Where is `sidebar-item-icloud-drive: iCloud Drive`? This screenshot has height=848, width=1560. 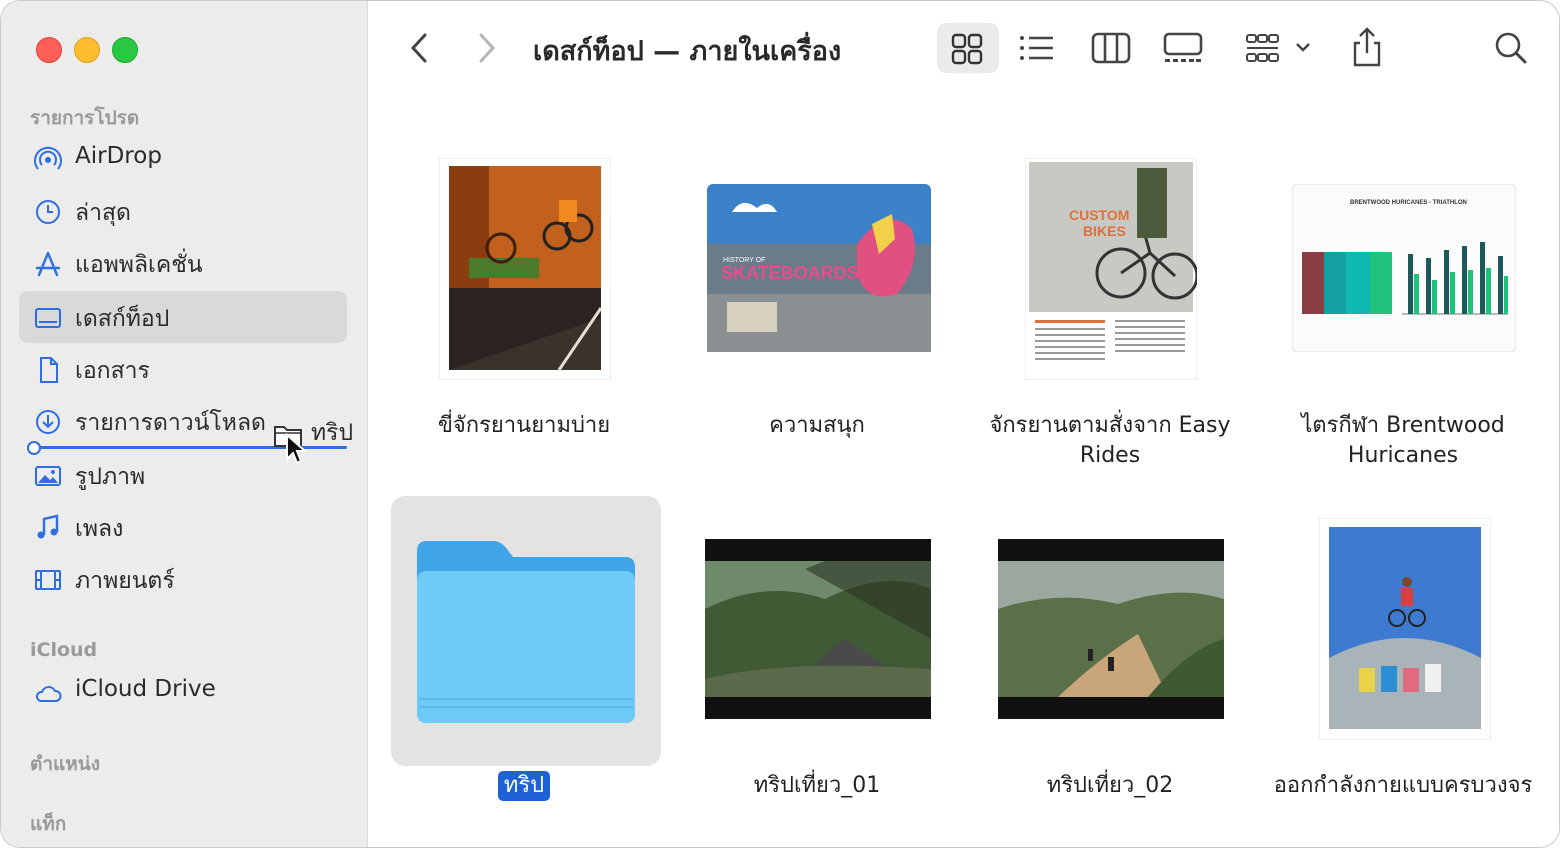
sidebar-item-icloud-drive: iCloud Drive is located at coordinates (183, 692).